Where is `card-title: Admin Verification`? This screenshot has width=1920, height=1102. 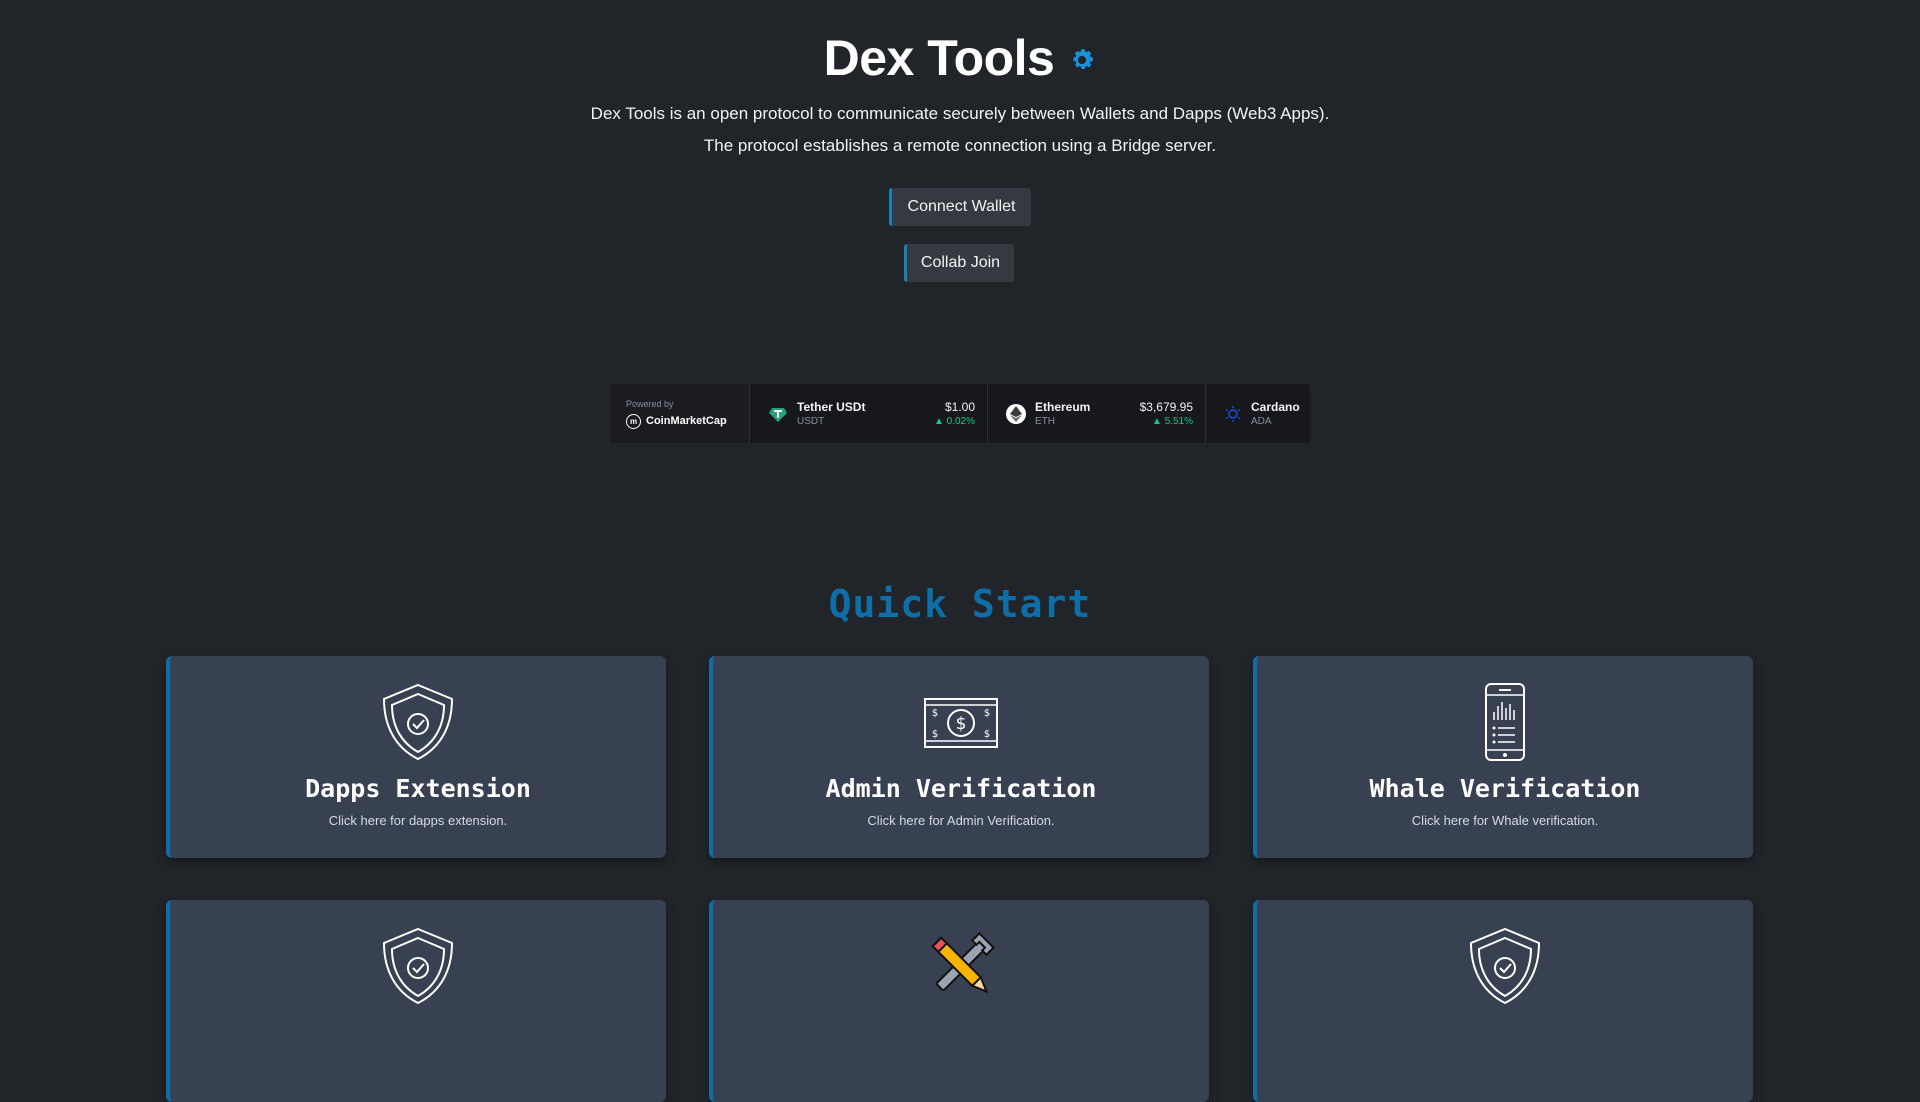 card-title: Admin Verification is located at coordinates (961, 788).